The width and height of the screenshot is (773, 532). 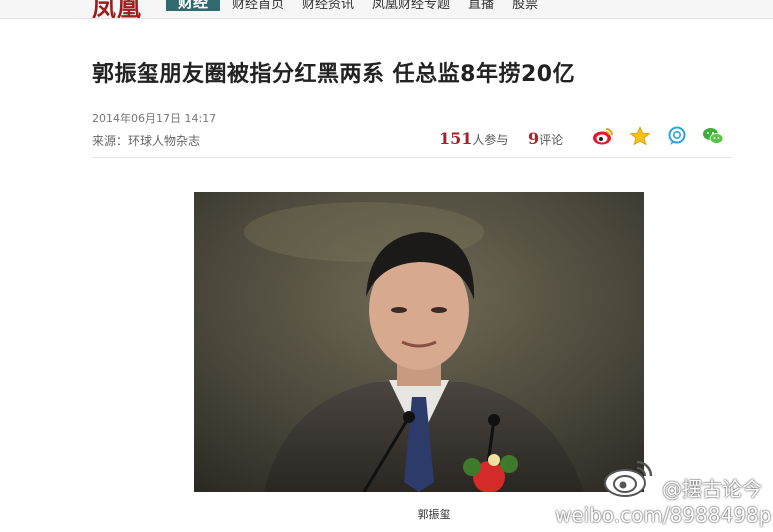 I want to click on article-date: 2014年06月17日 14:17, so click(x=154, y=118).